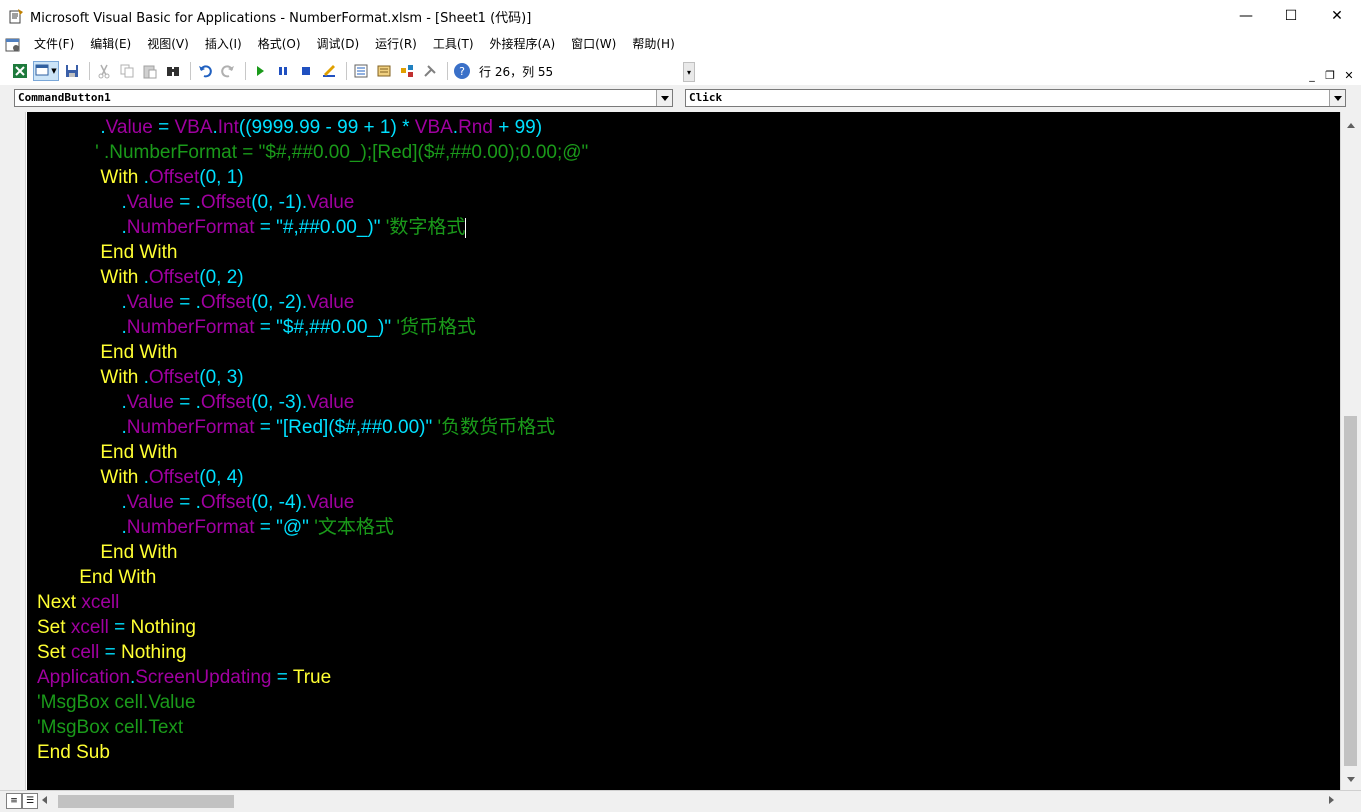 The width and height of the screenshot is (1361, 812). Describe the element at coordinates (228, 127) in the screenshot. I see `code-token: Int` at that location.